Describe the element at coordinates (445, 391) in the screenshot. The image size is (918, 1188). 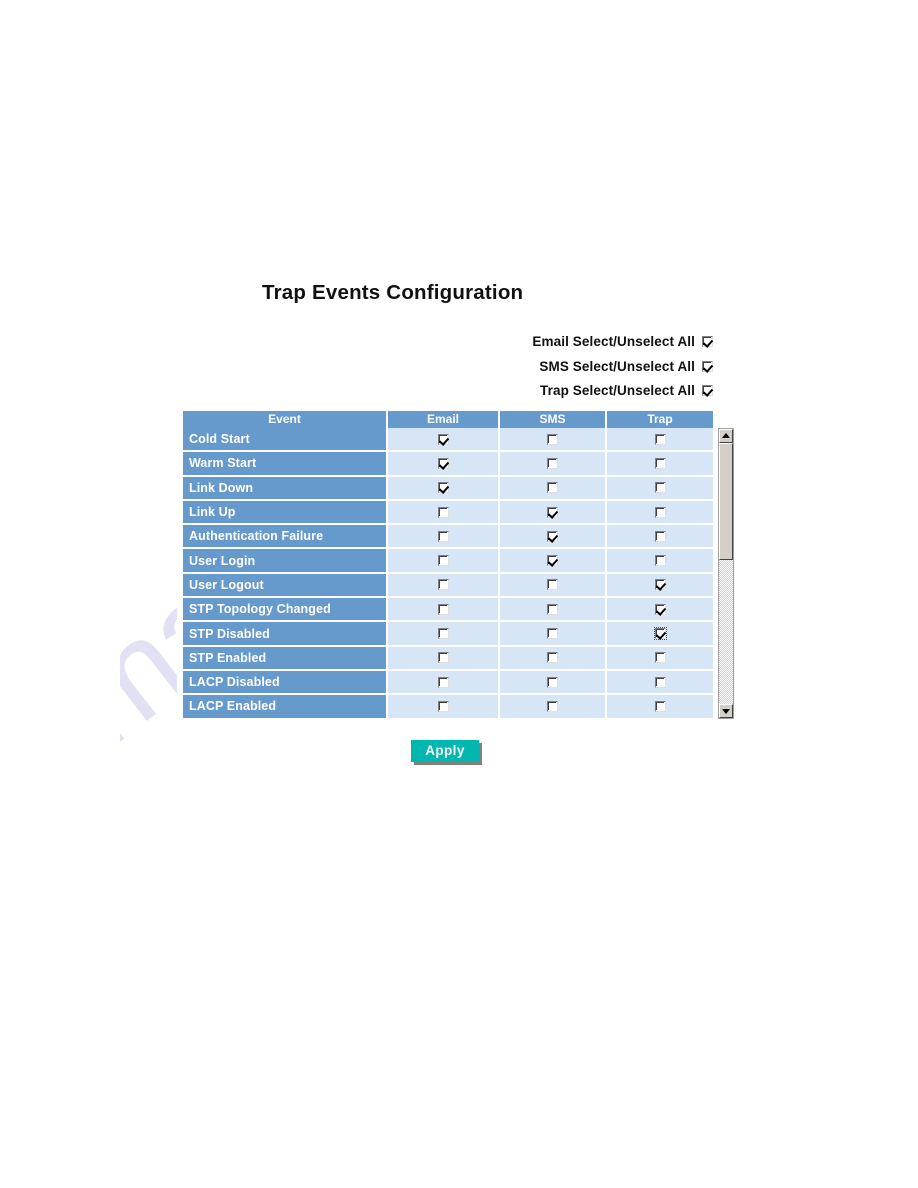
I see `select-all-row: Trap Select/Unselect All` at that location.